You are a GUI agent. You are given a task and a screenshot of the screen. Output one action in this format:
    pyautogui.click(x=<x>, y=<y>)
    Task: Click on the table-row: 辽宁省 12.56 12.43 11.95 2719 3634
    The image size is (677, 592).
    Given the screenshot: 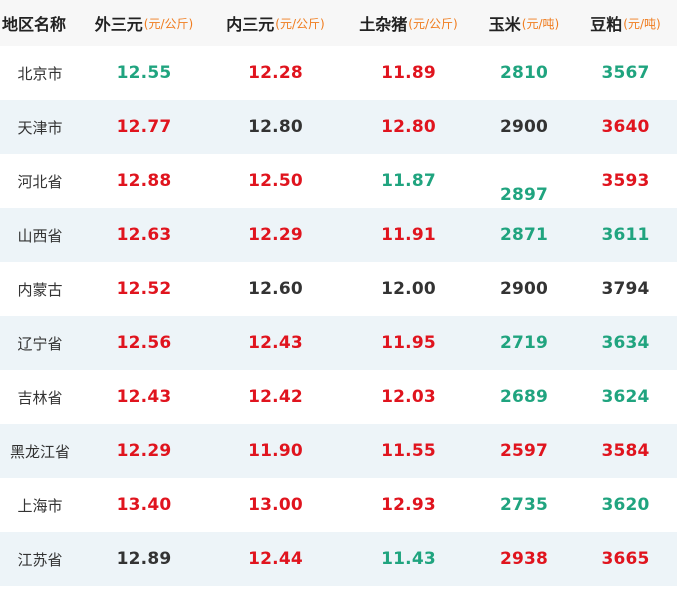 What is the action you would take?
    pyautogui.click(x=338, y=343)
    